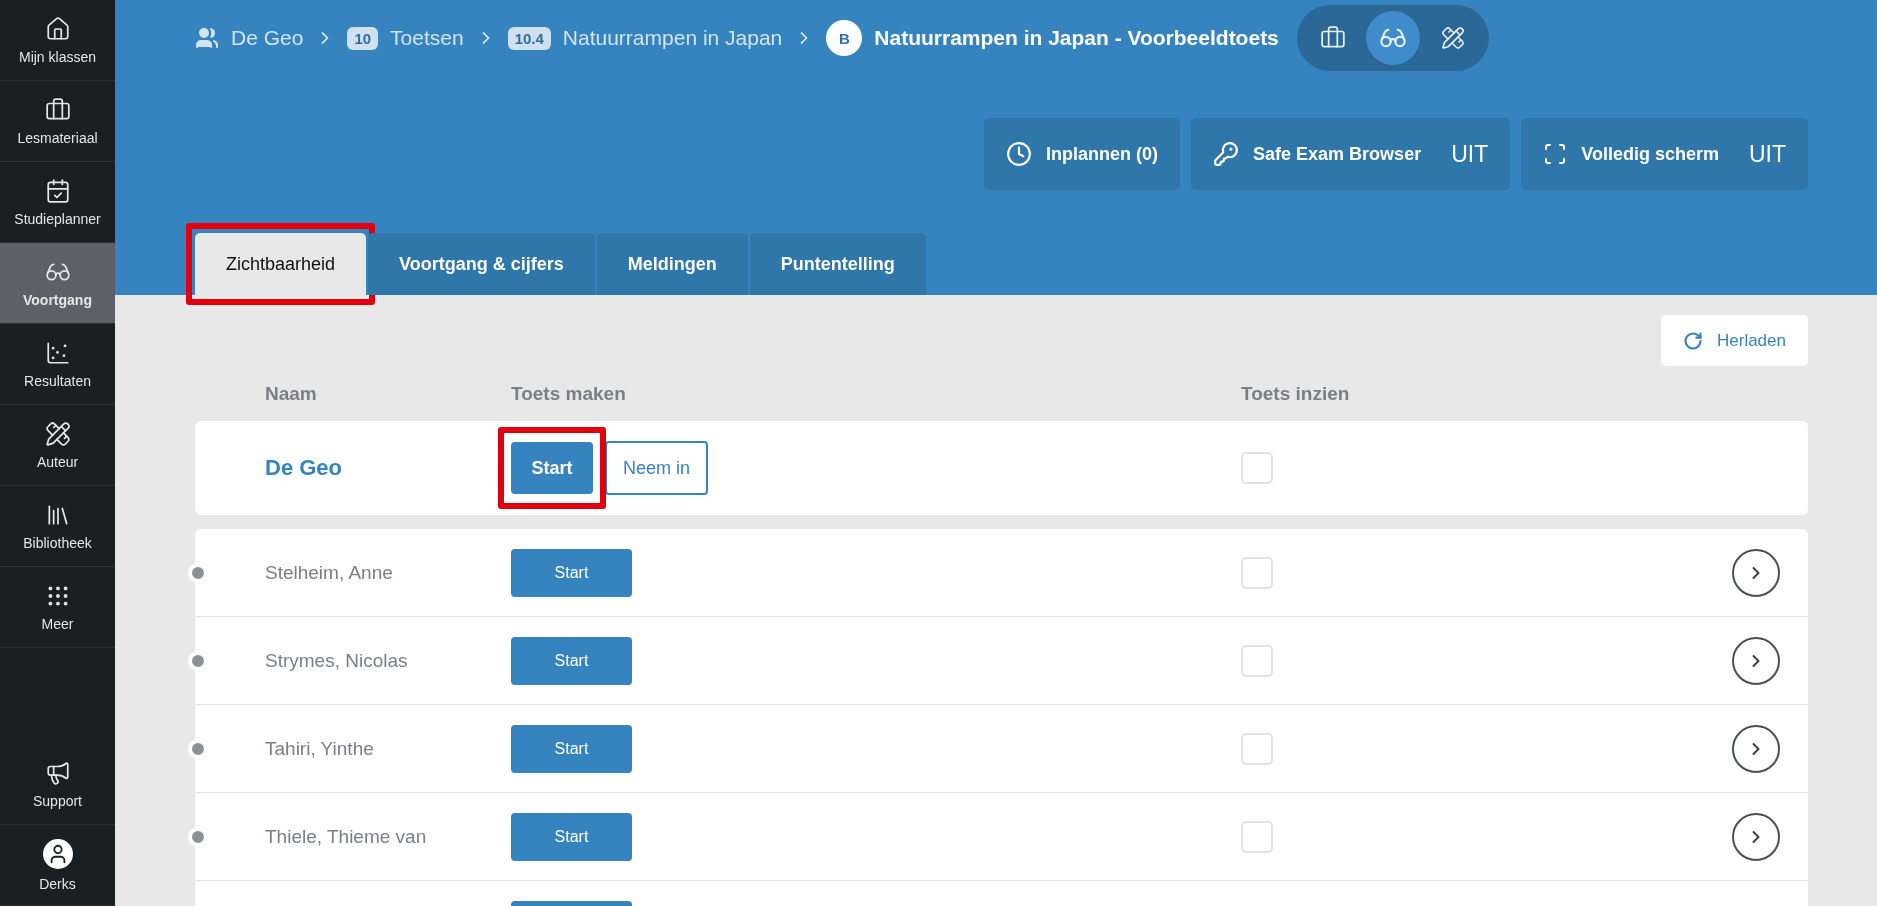 The width and height of the screenshot is (1877, 906). I want to click on sidebar-label: Studieplanner, so click(57, 218).